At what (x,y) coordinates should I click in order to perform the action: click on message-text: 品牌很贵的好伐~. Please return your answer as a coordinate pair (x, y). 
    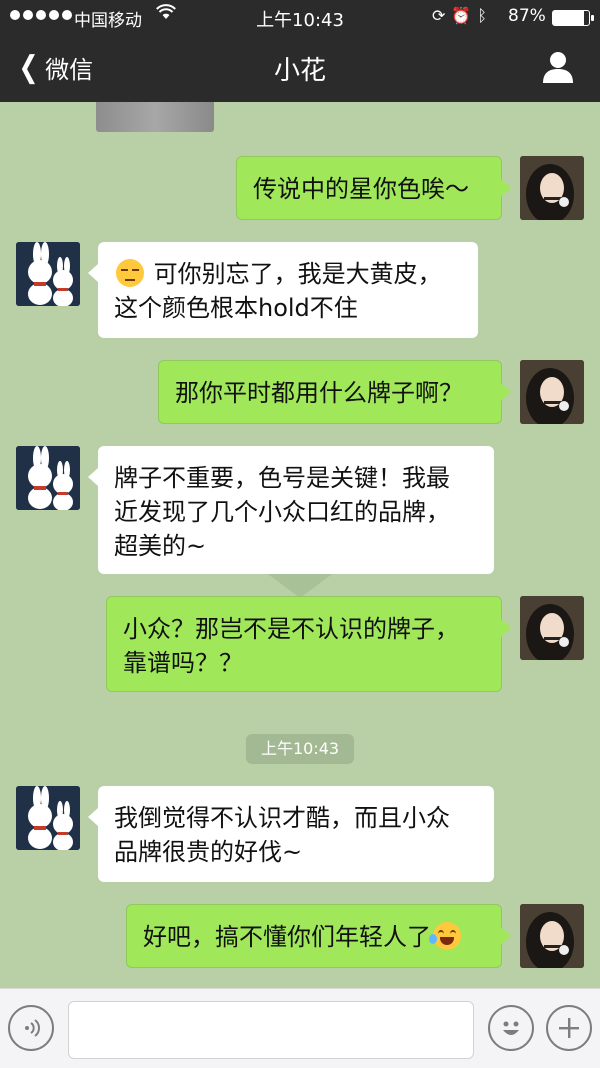
    Looking at the image, I should click on (208, 852).